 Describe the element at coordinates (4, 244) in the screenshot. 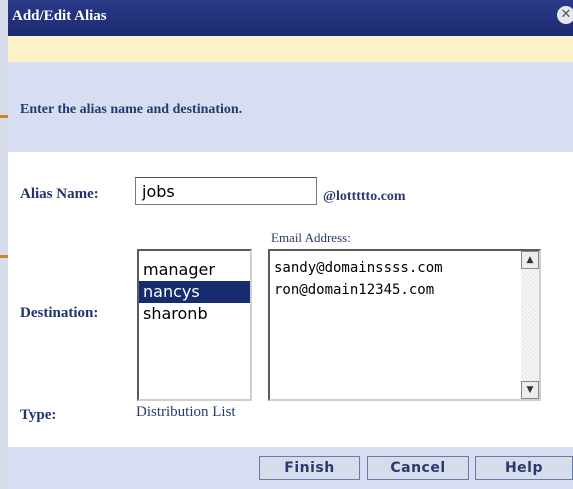

I see `left-edge` at that location.